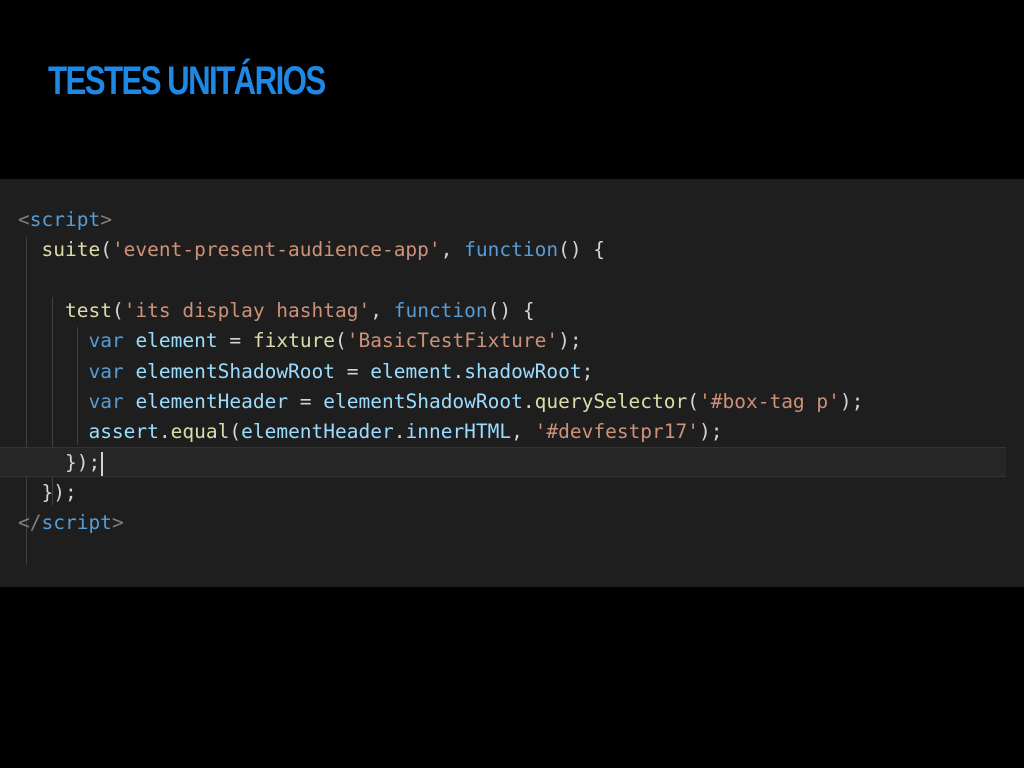 Image resolution: width=1024 pixels, height=768 pixels. I want to click on code-token: test, so click(88, 310).